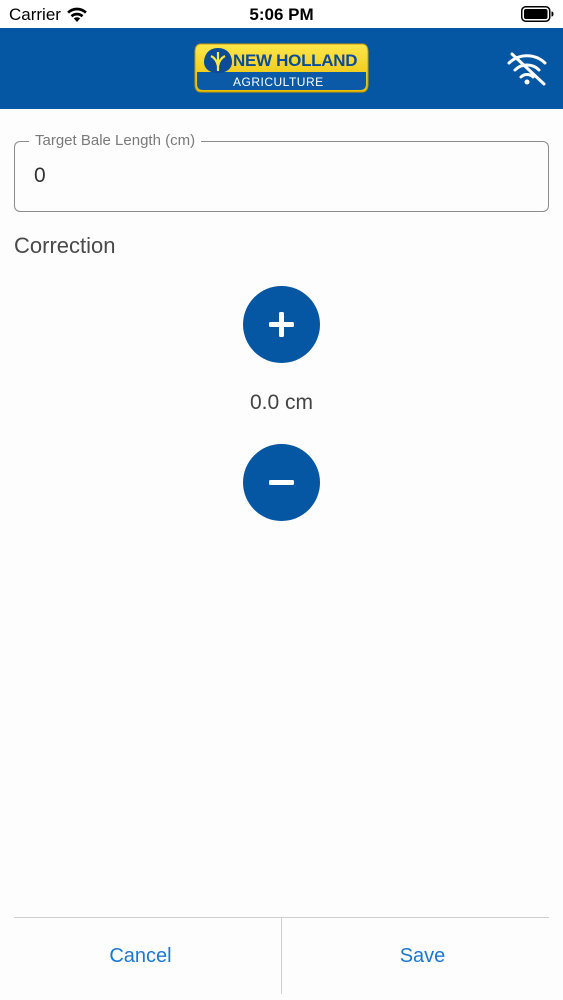 The width and height of the screenshot is (563, 1000). I want to click on decrease-correction-button, so click(281, 482).